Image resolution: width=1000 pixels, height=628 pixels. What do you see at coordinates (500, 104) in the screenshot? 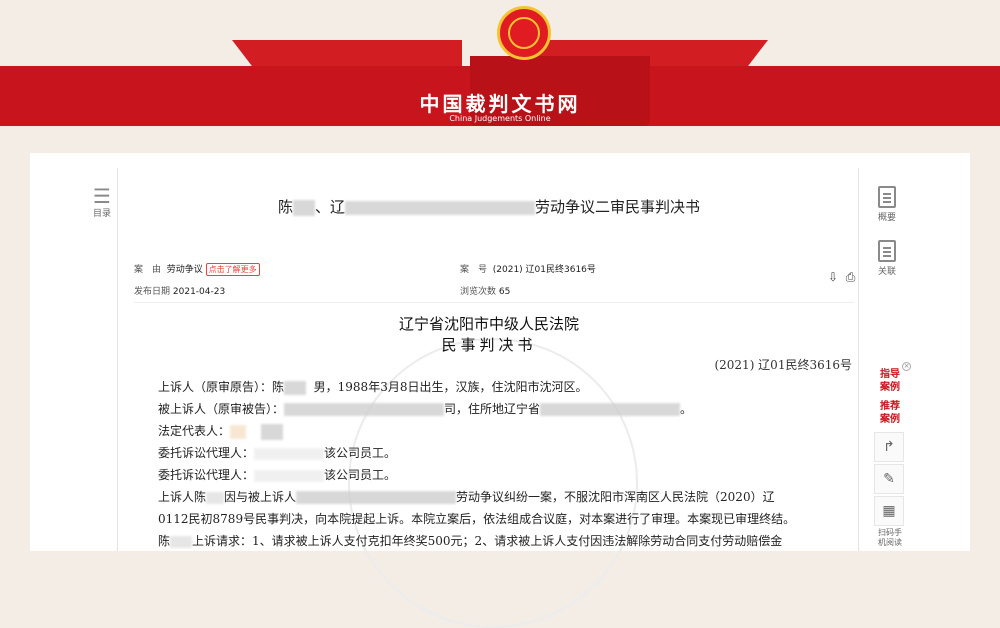
I see `site-title: 中国裁判文书网` at bounding box center [500, 104].